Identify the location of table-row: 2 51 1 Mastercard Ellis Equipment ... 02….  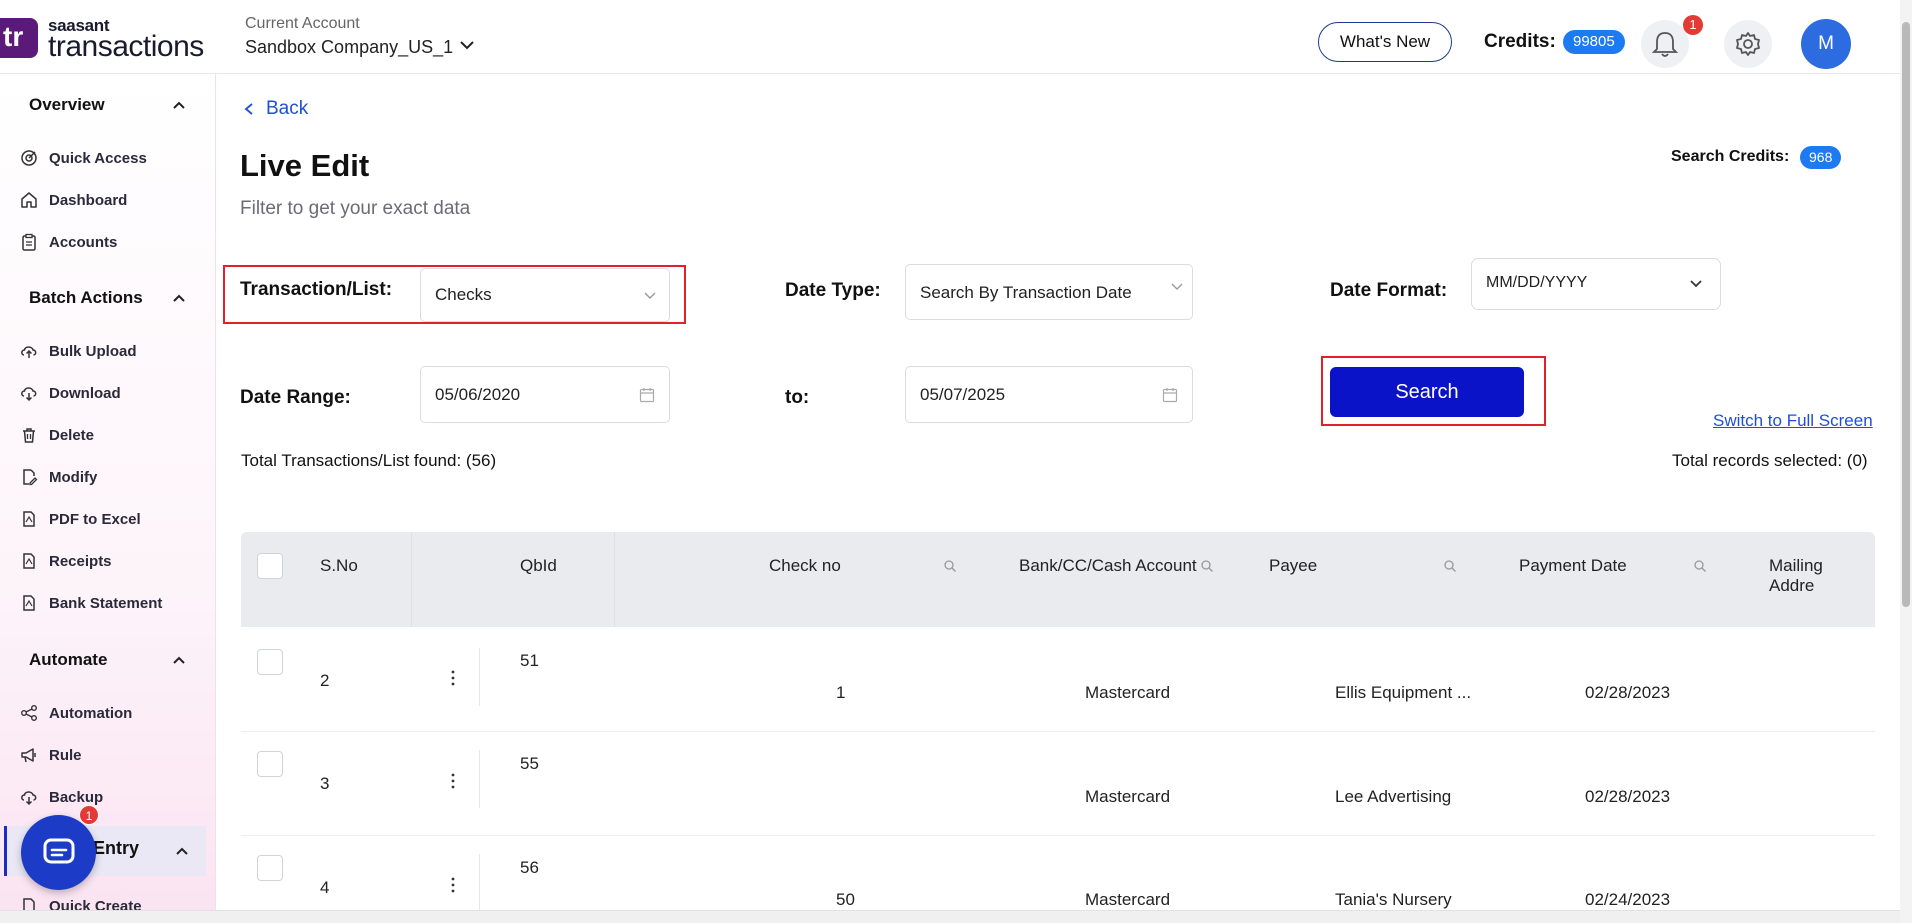
(1058, 680).